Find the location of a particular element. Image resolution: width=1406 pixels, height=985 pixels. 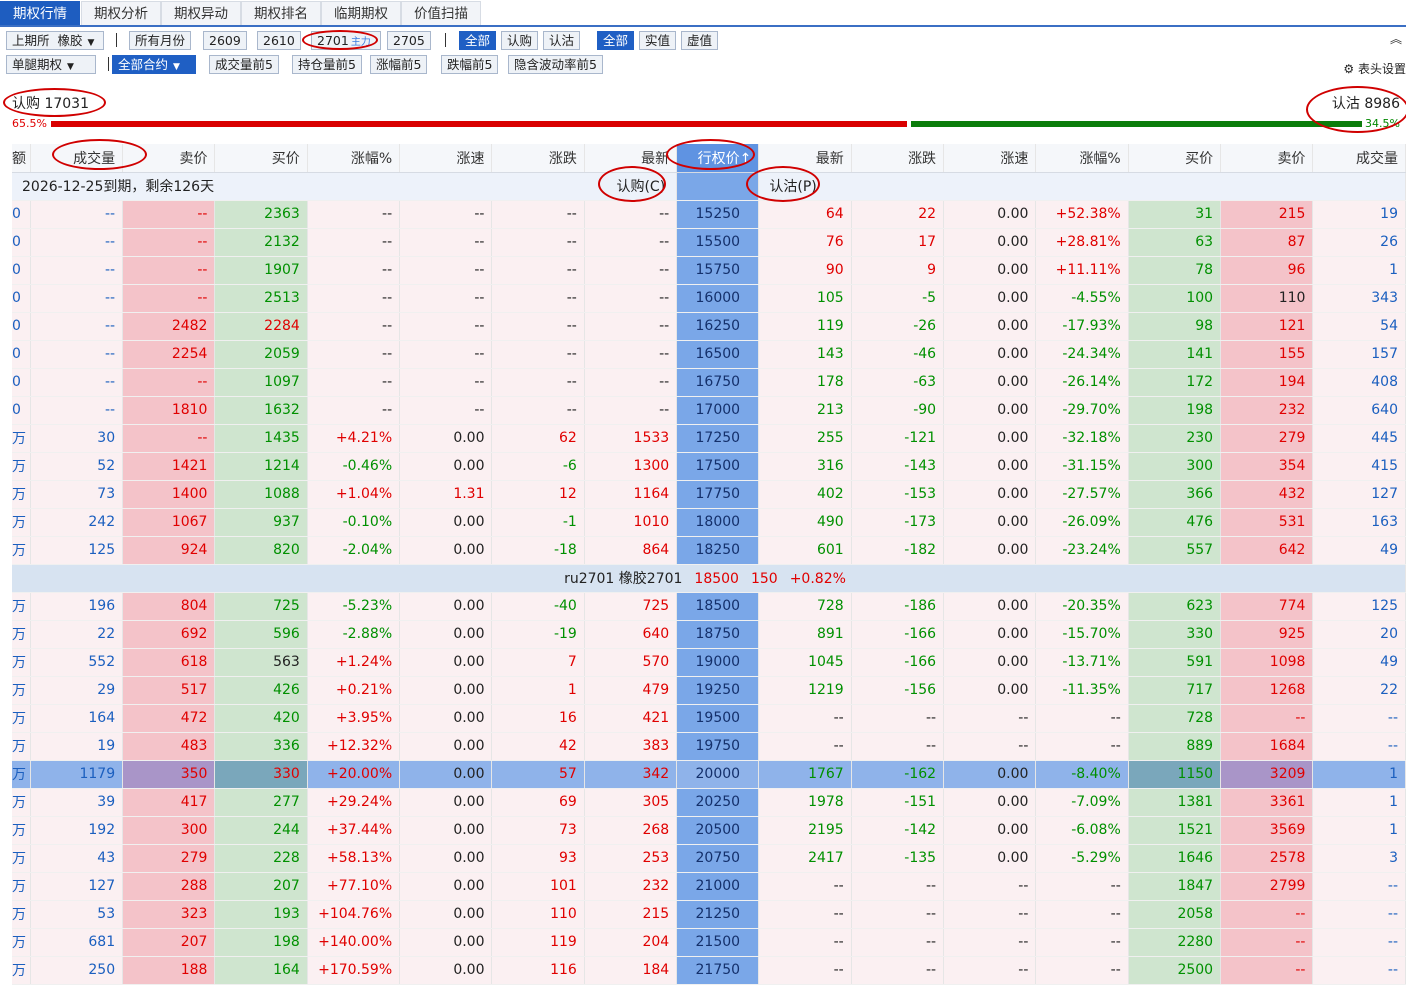

put-pct-change: +28.81% is located at coordinates (1082, 242).